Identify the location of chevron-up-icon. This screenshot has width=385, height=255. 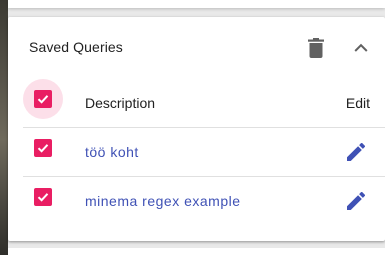
(361, 47).